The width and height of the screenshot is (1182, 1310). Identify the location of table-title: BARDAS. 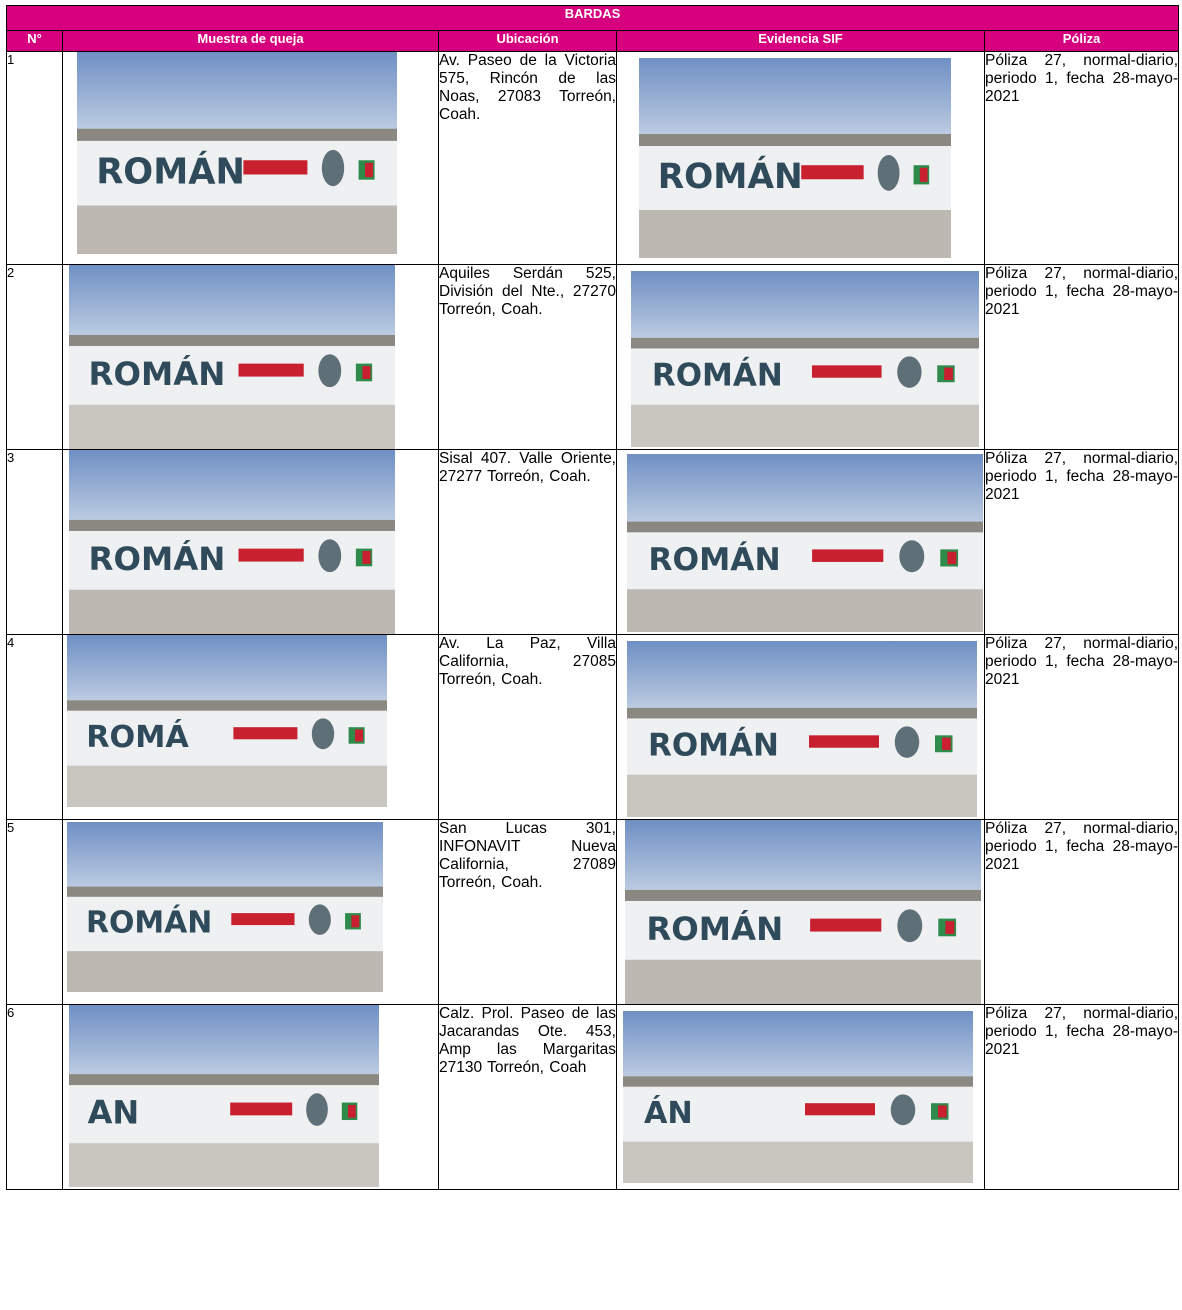
(592, 18).